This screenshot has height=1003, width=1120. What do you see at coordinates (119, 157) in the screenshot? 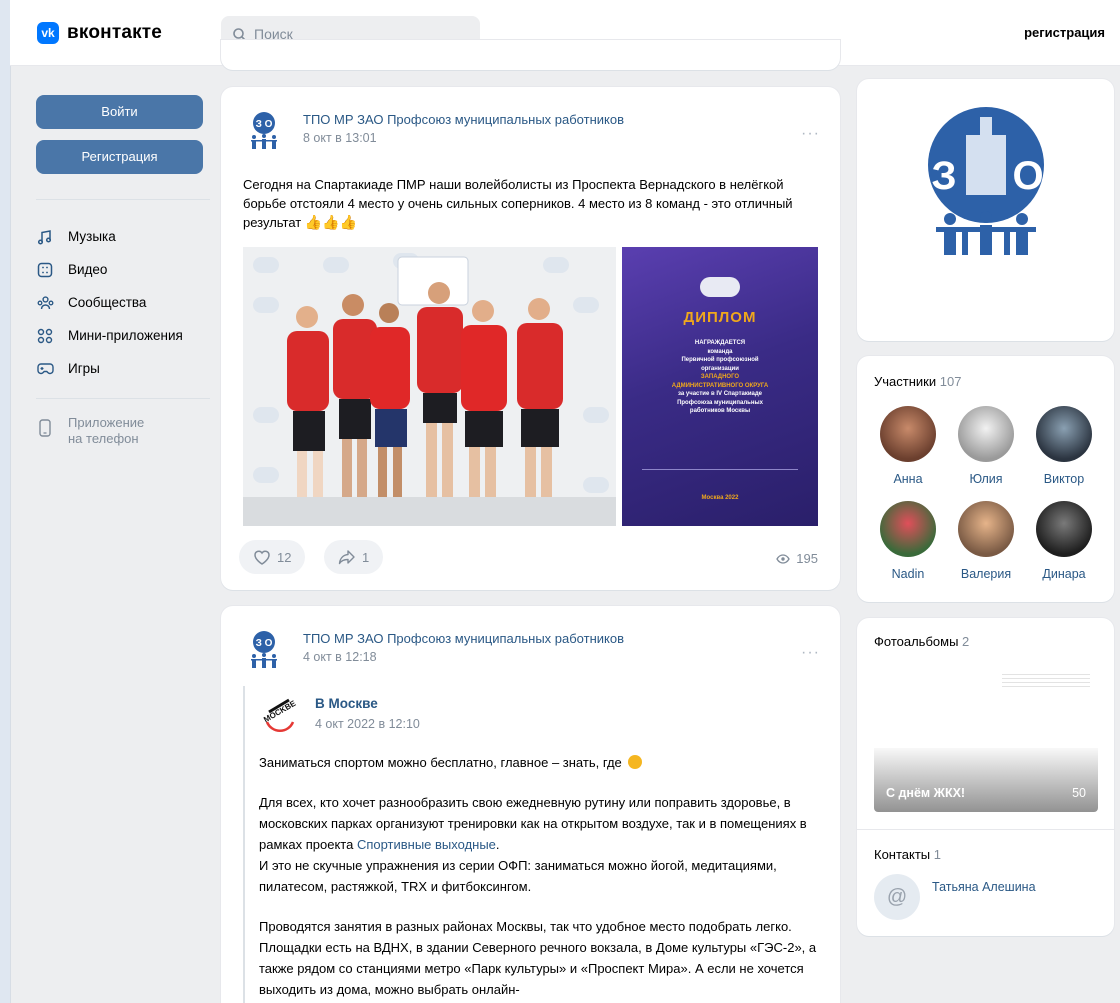
I see `register-button: Регистрация` at bounding box center [119, 157].